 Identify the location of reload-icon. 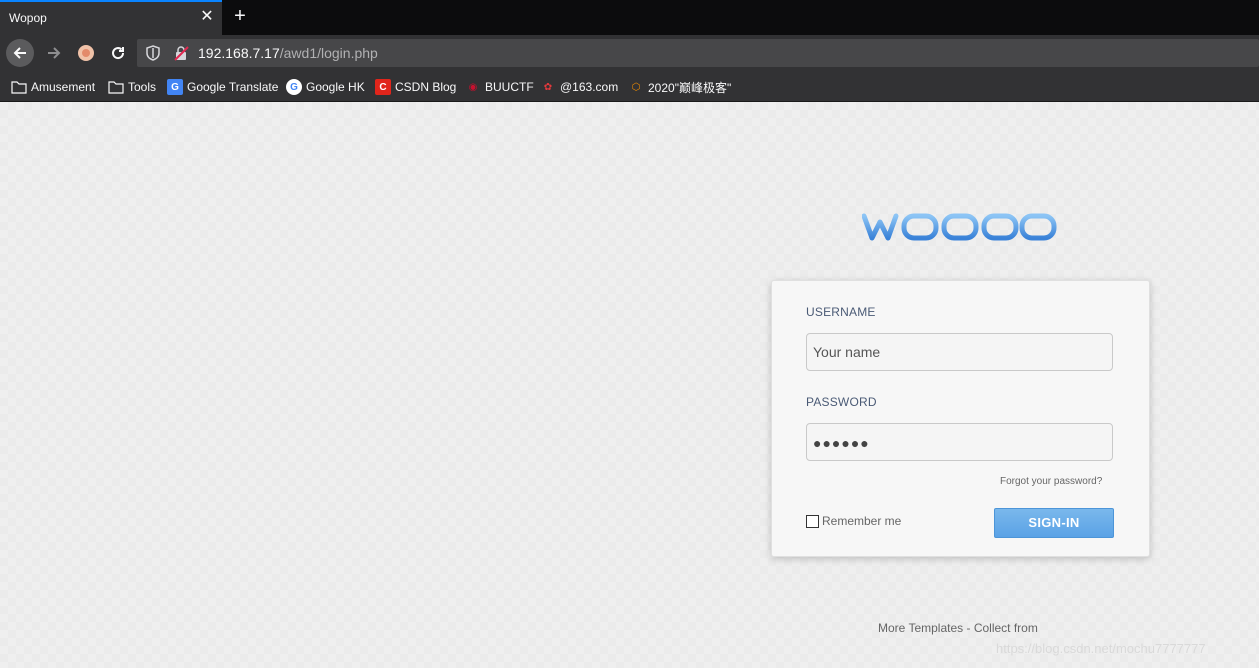
(118, 53).